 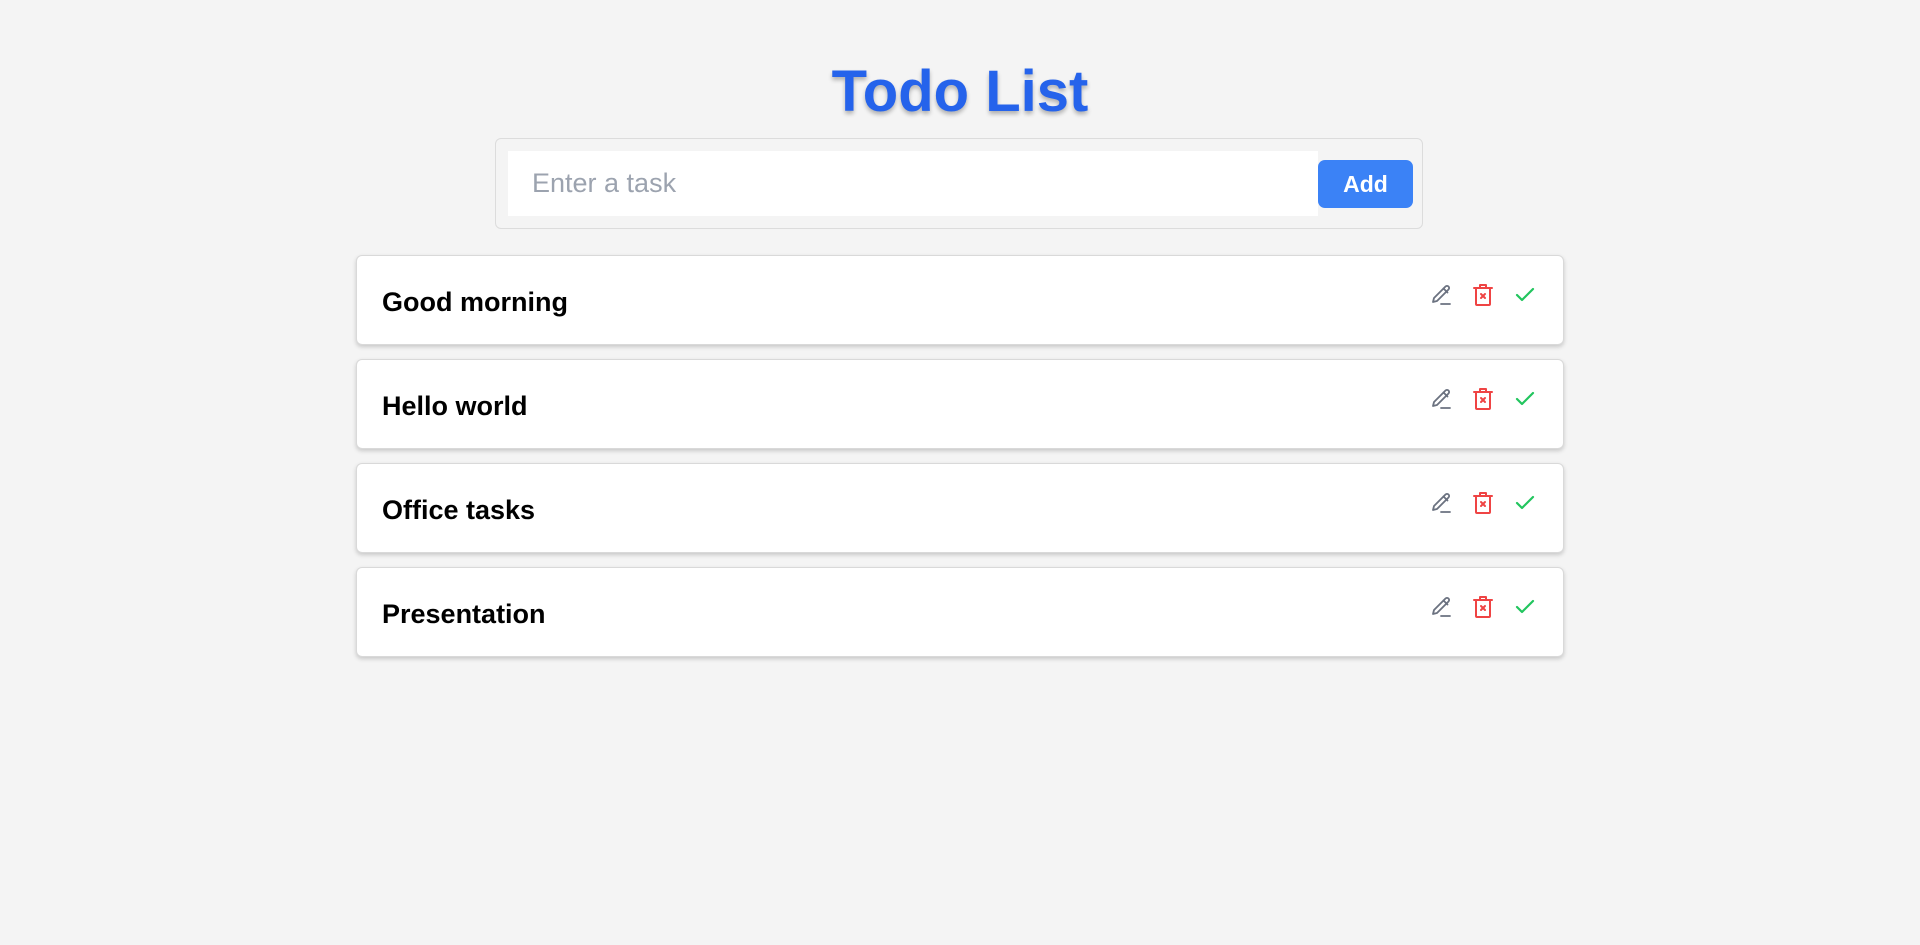 What do you see at coordinates (1365, 184) in the screenshot?
I see `add-button: Add` at bounding box center [1365, 184].